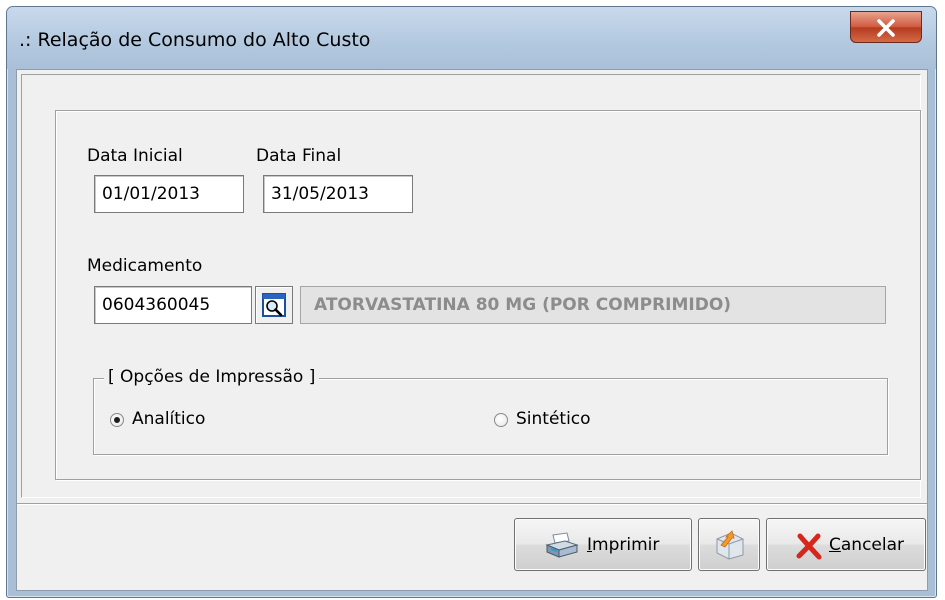 The image size is (945, 600). I want to click on magnifier-icon, so click(274, 305).